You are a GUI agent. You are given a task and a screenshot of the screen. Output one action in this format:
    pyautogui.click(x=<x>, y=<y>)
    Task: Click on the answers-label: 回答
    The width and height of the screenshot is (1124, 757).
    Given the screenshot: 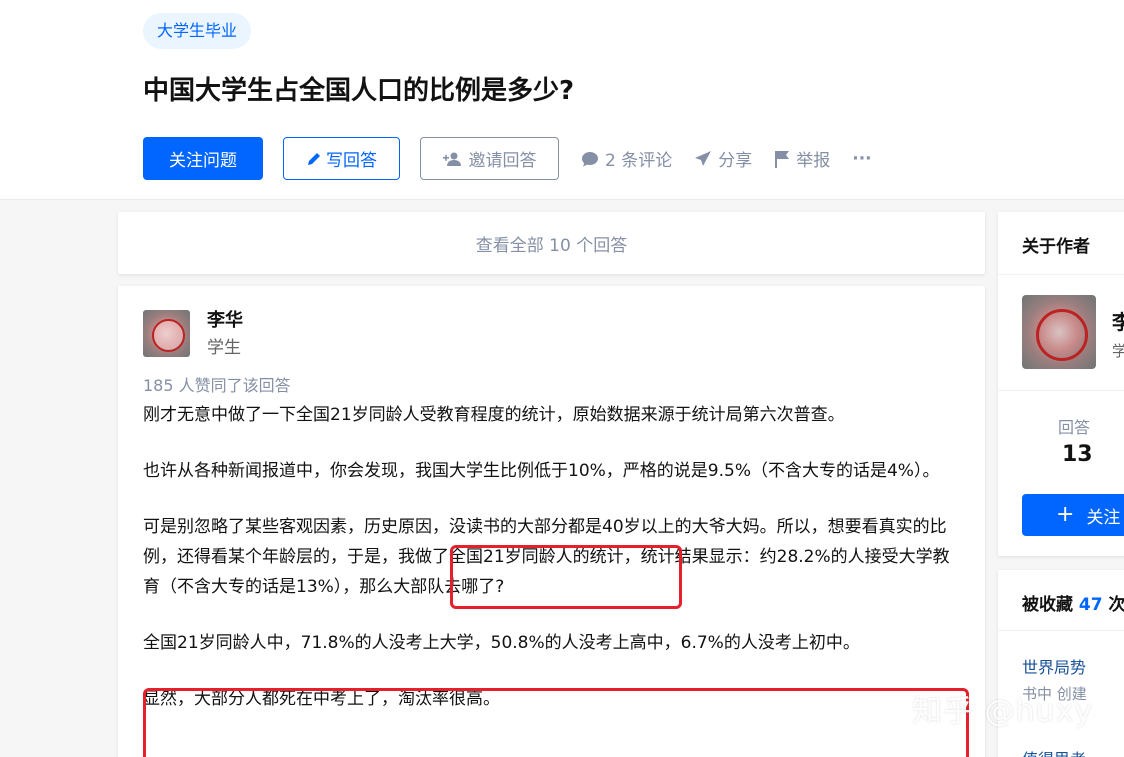 What is the action you would take?
    pyautogui.click(x=1074, y=427)
    